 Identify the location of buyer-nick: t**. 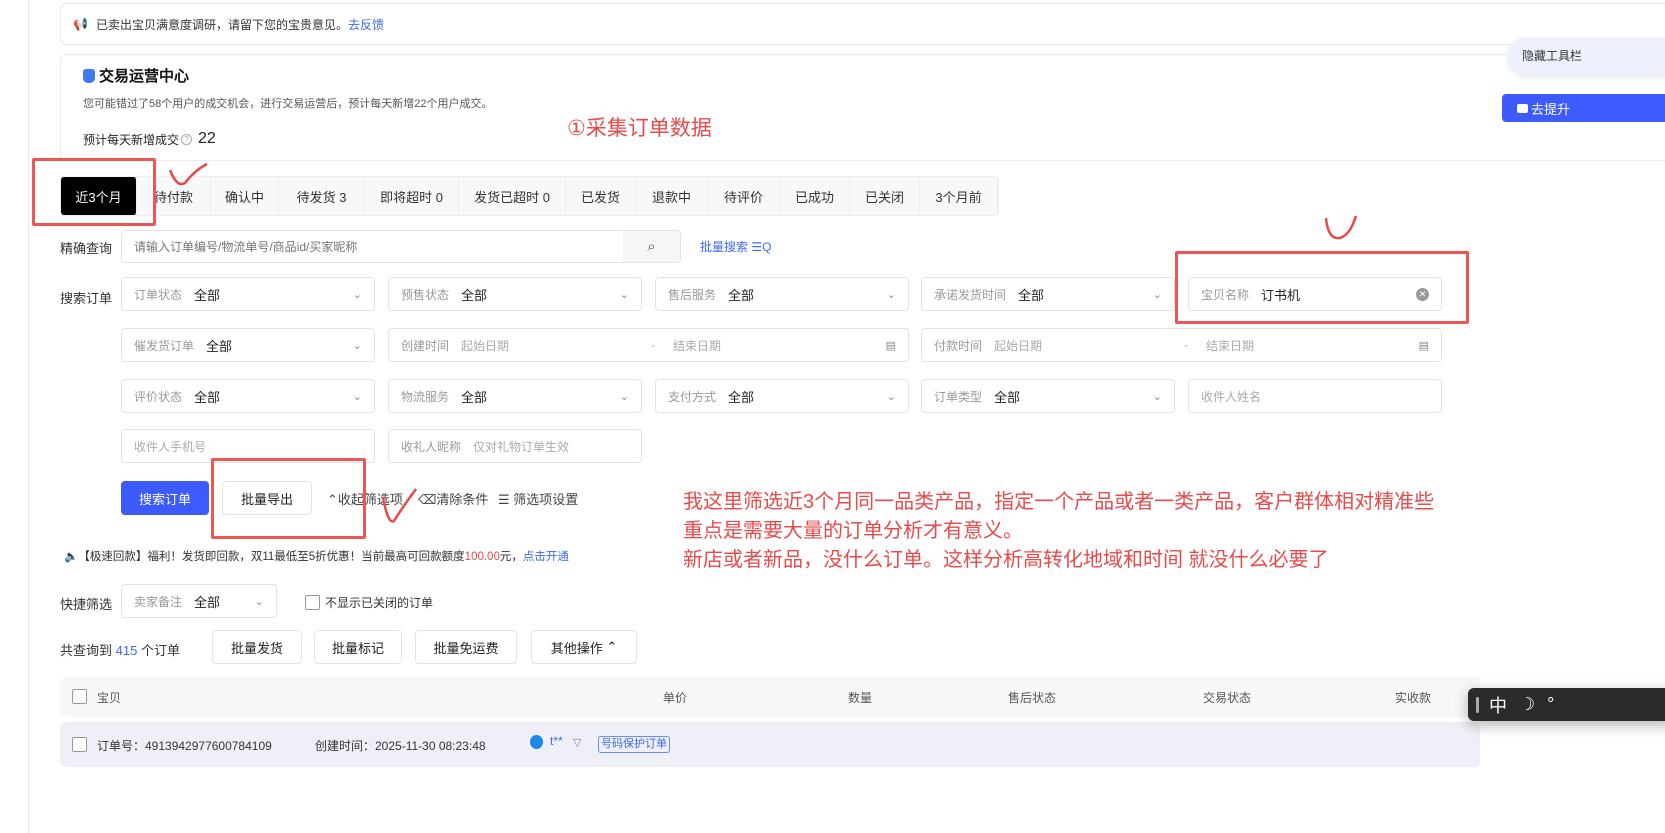
(556, 741).